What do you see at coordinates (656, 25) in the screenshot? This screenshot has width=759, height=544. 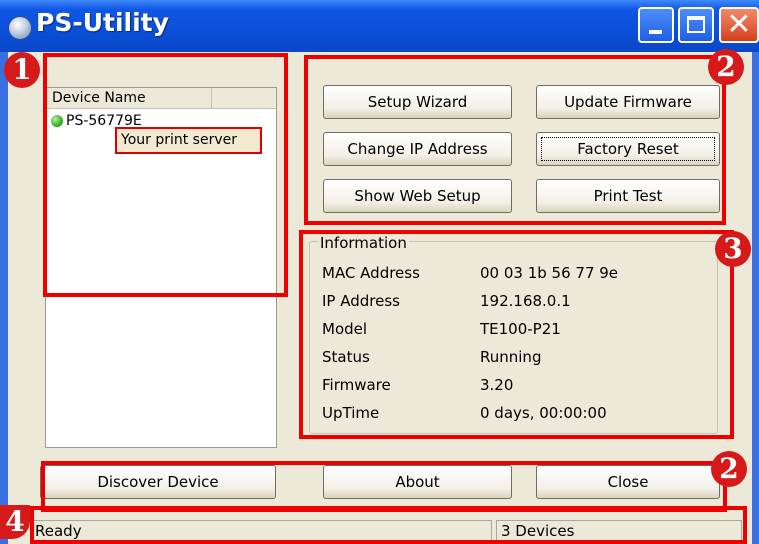 I see `minimize-button` at bounding box center [656, 25].